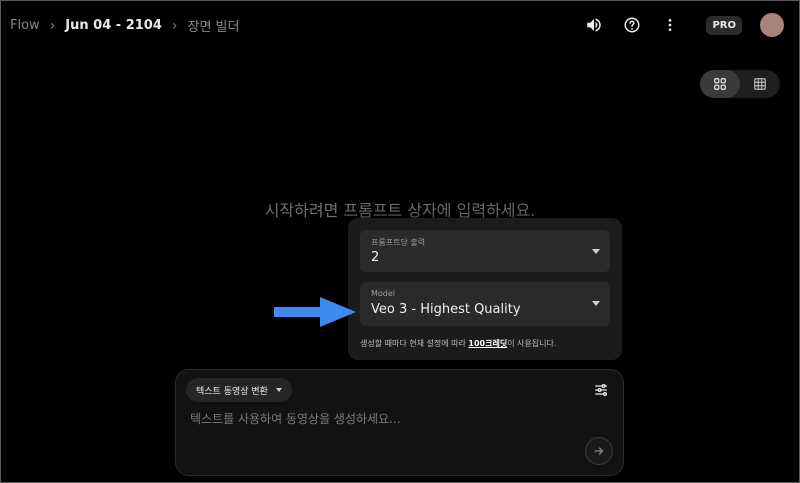  Describe the element at coordinates (414, 343) in the screenshot. I see `credit-note-prefix: 생성할 때마다 현재 설정에 따라` at that location.